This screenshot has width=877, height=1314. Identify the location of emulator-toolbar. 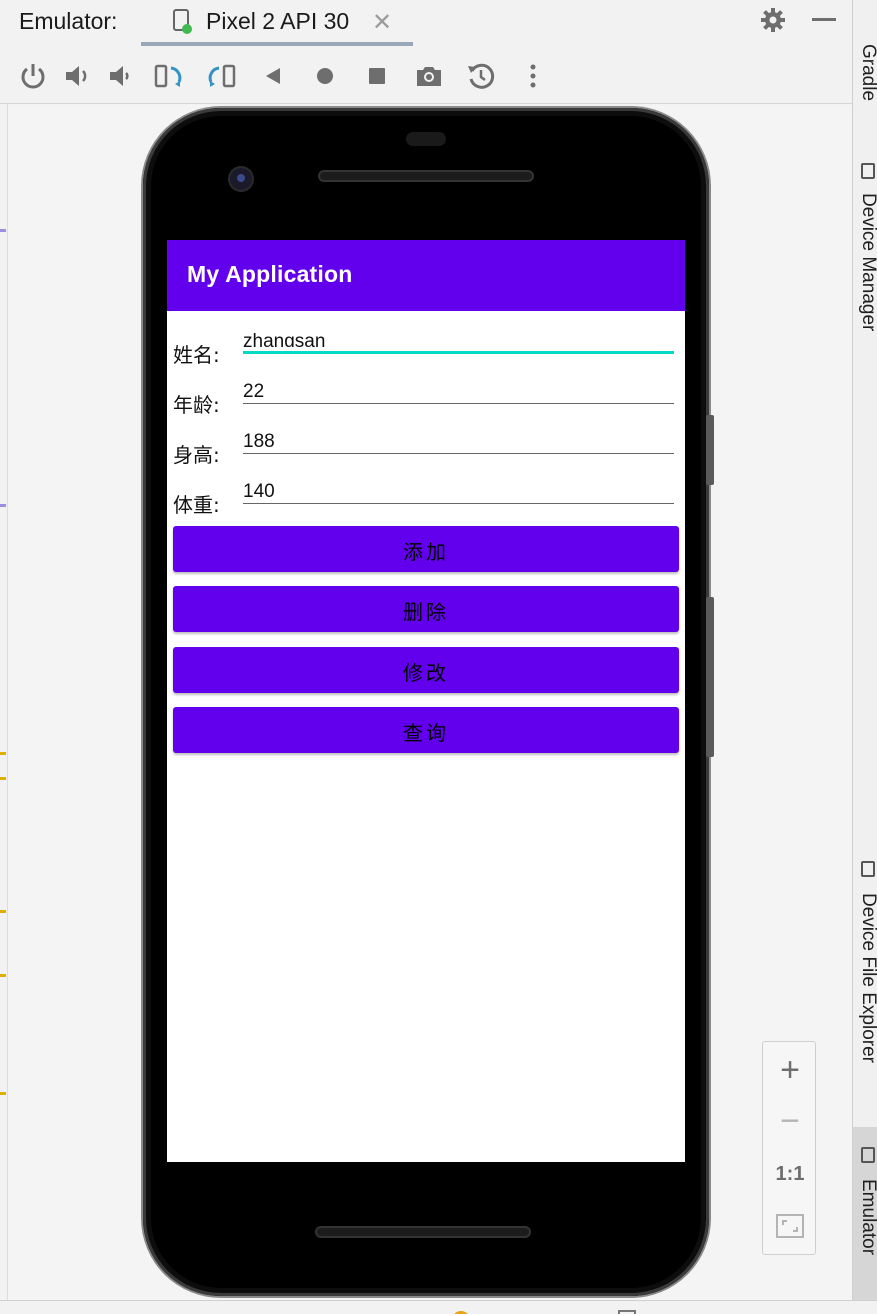
(426, 76).